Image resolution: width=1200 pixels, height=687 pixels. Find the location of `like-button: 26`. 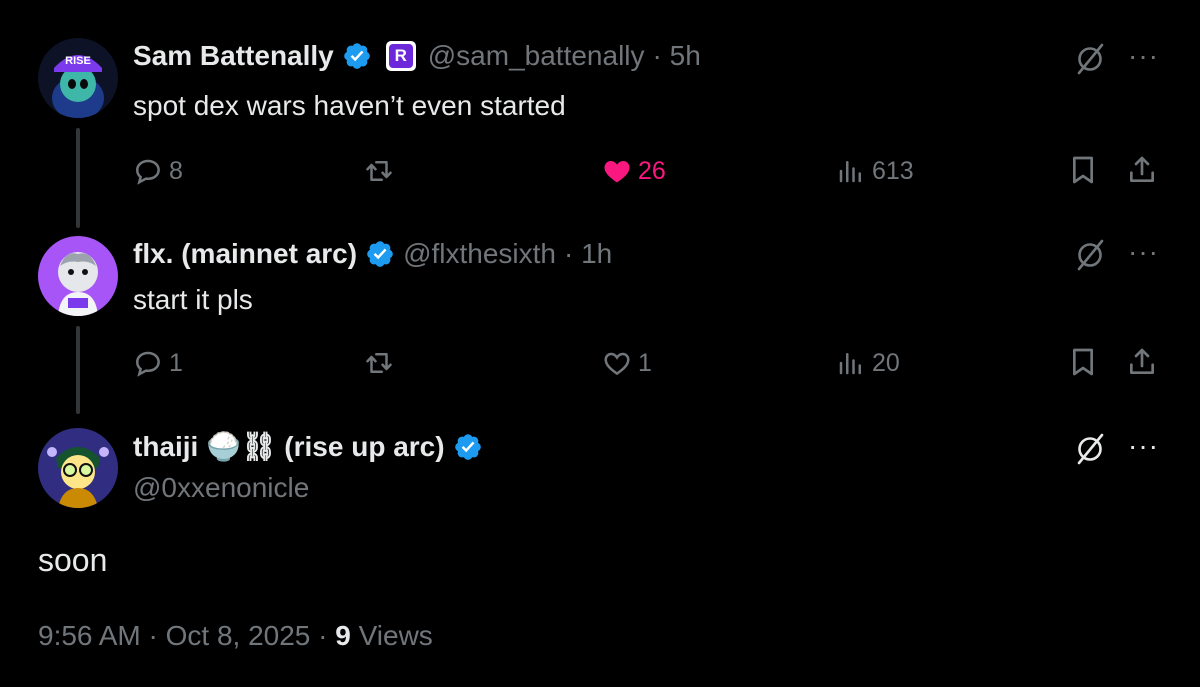

like-button: 26 is located at coordinates (634, 171).